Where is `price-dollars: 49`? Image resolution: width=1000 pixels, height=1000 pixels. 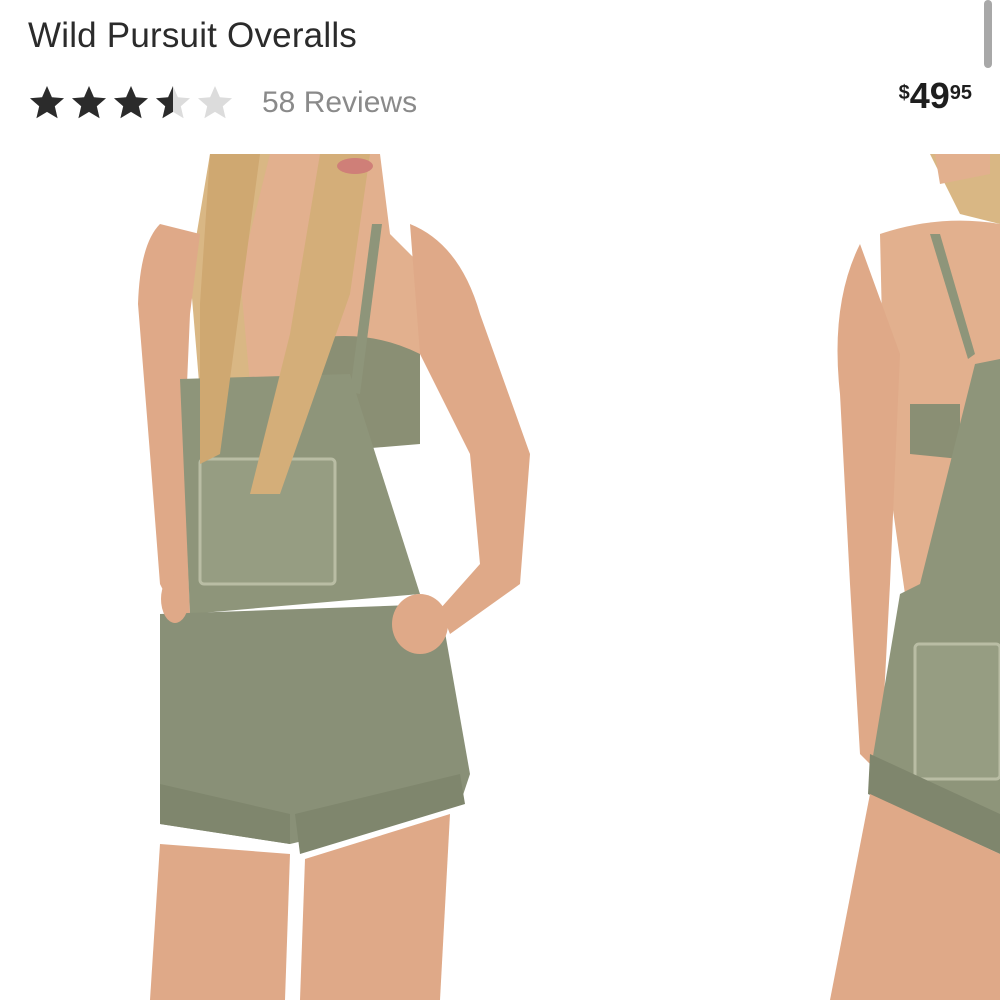 price-dollars: 49 is located at coordinates (929, 95).